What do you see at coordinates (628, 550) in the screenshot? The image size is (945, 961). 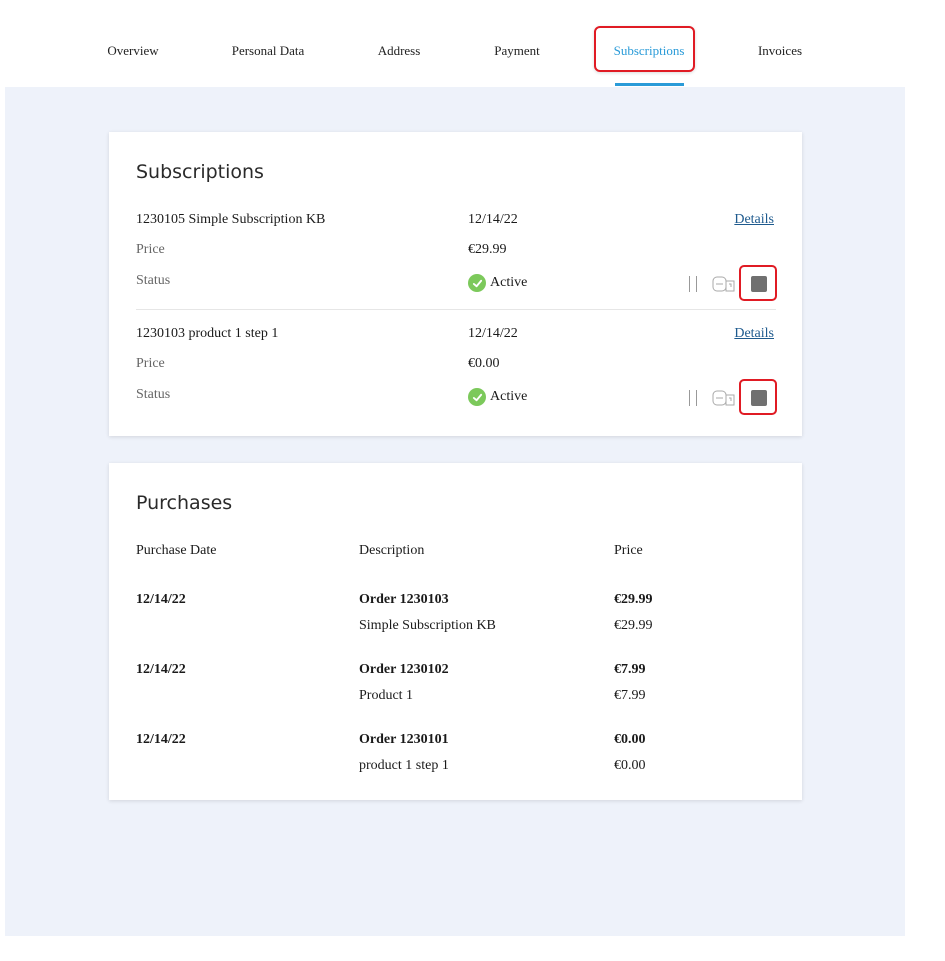 I see `header-price: Price` at bounding box center [628, 550].